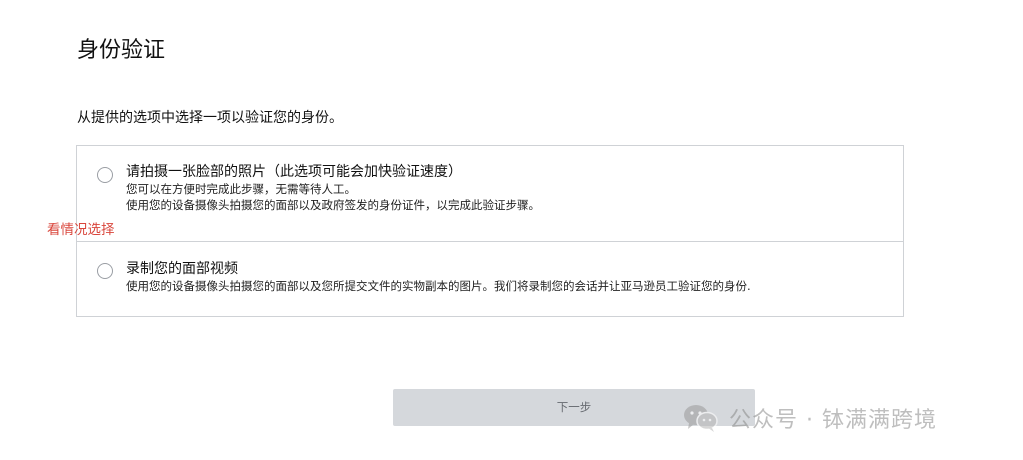 The height and width of the screenshot is (460, 1023). What do you see at coordinates (294, 172) in the screenshot?
I see `option-photo-title: 请拍摄一张脸部的照片（此选项可能会加快验证速度）` at bounding box center [294, 172].